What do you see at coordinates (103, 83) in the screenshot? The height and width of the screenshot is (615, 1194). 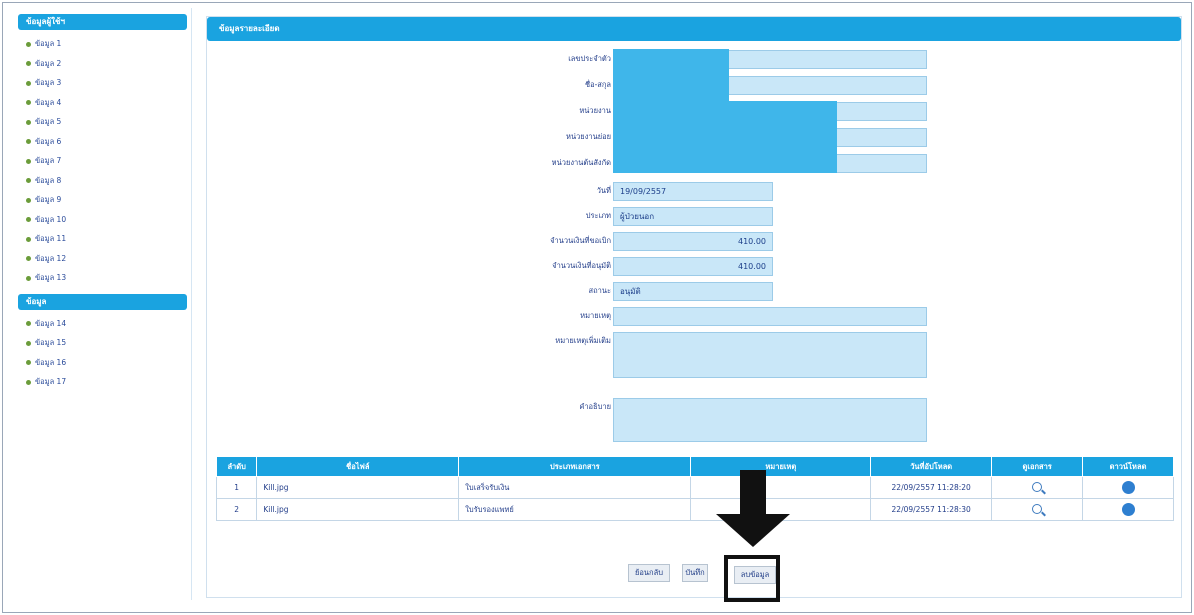 I see `sidebar-item: ข้อมูล 3` at bounding box center [103, 83].